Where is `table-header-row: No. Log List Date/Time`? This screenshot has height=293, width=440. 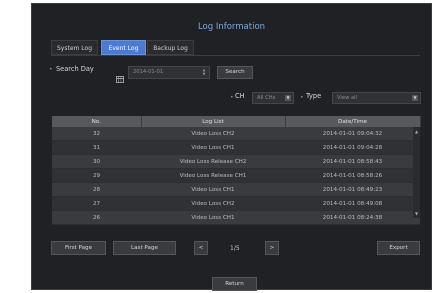 table-header-row: No. Log List Date/Time is located at coordinates (236, 121).